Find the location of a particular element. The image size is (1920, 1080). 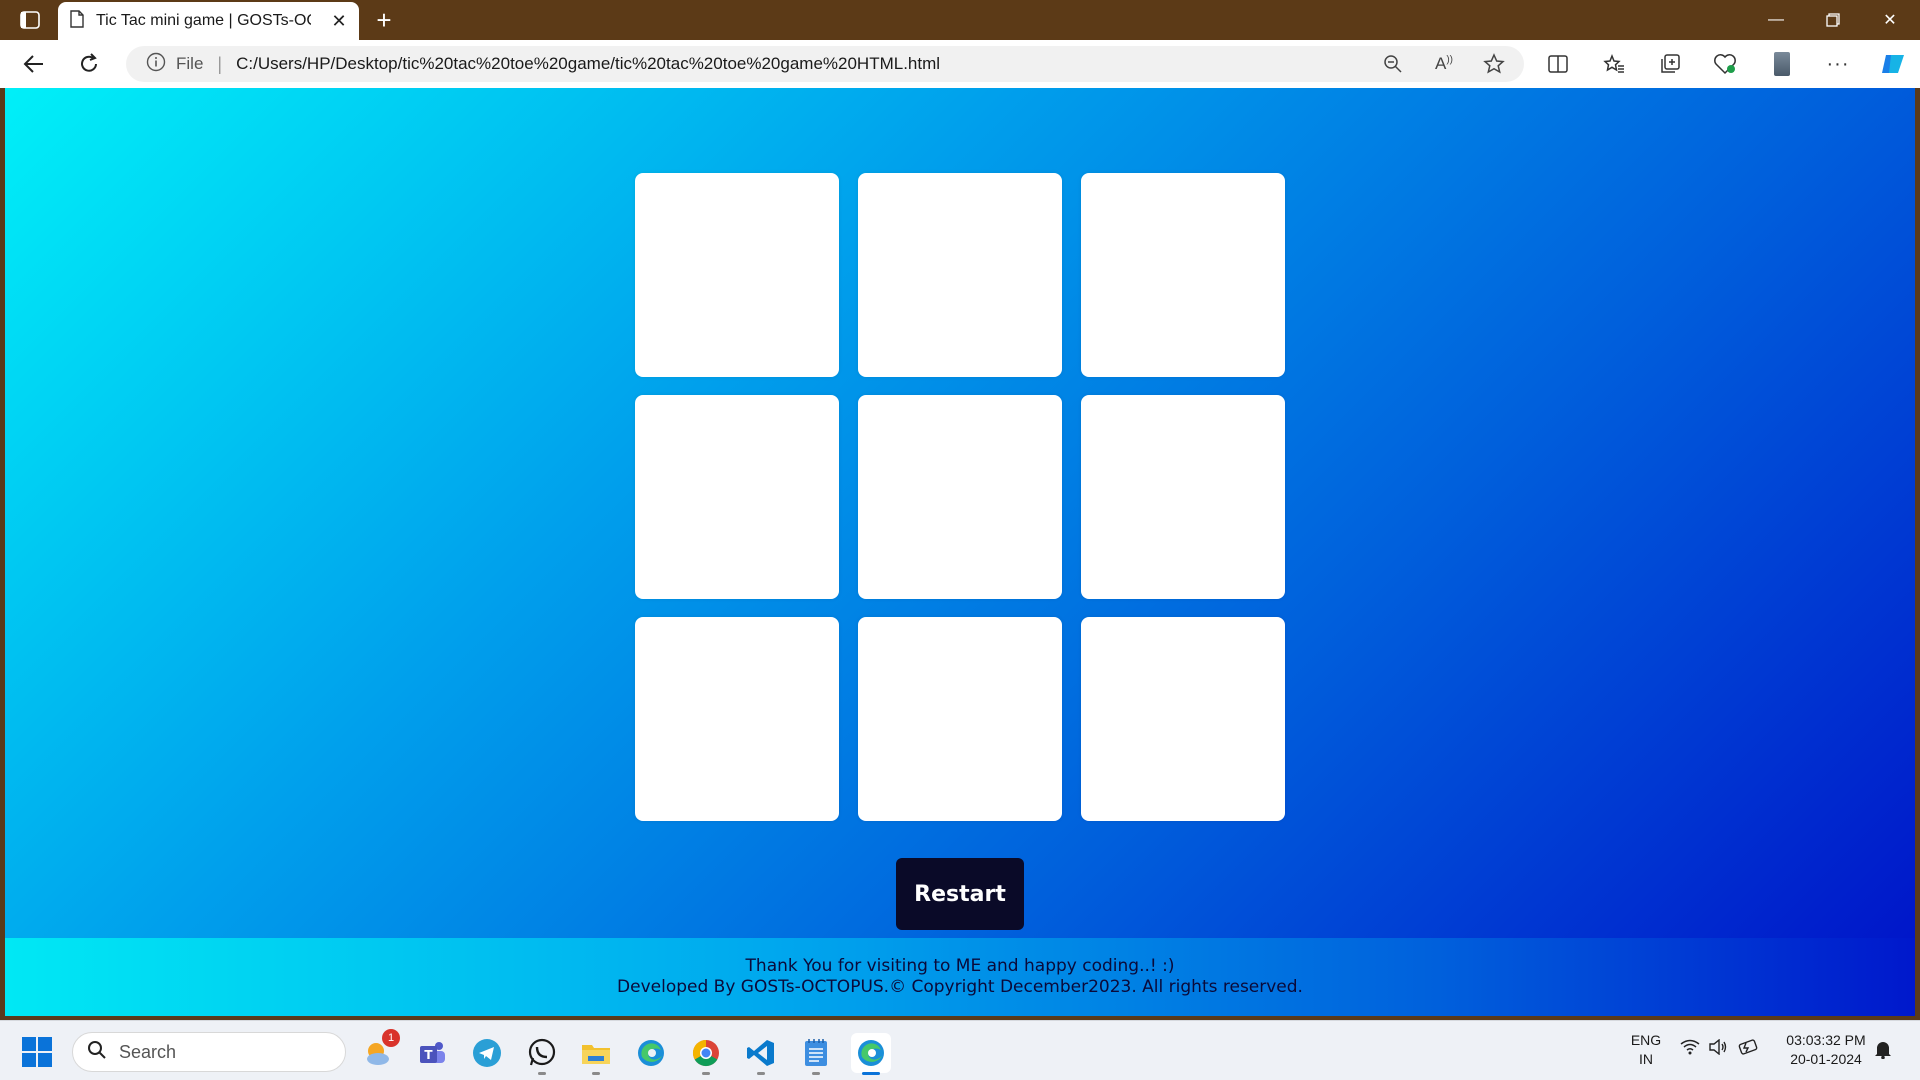

more-options-icon: ··· is located at coordinates (1838, 64).